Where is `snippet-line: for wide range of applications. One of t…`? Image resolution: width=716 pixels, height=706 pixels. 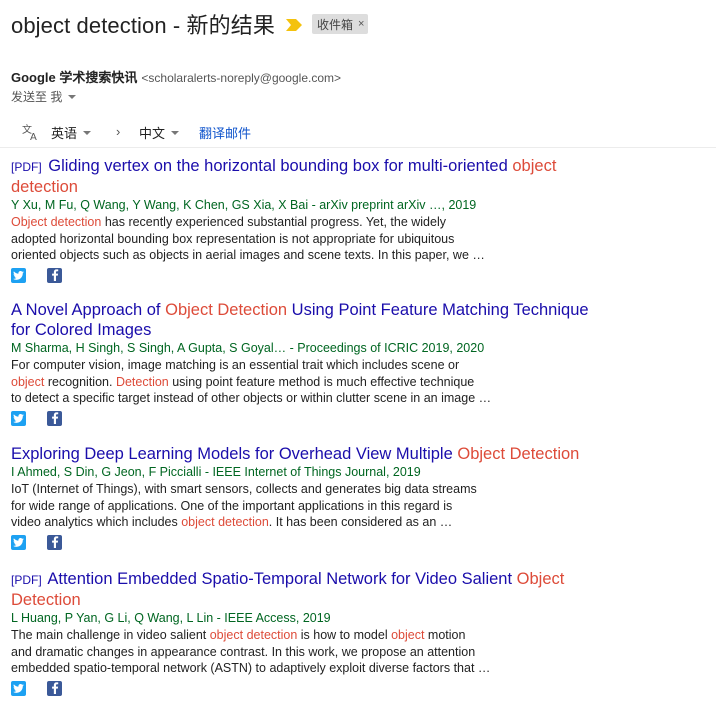
snippet-line: for wide range of applications. One of t… is located at coordinates (232, 505).